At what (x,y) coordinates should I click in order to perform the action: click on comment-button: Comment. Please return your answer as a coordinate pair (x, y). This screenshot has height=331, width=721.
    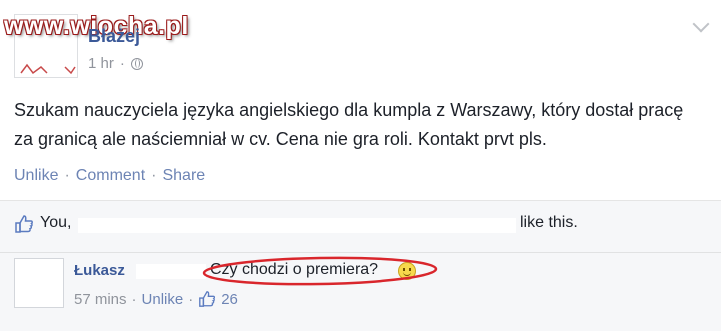
    Looking at the image, I should click on (110, 176).